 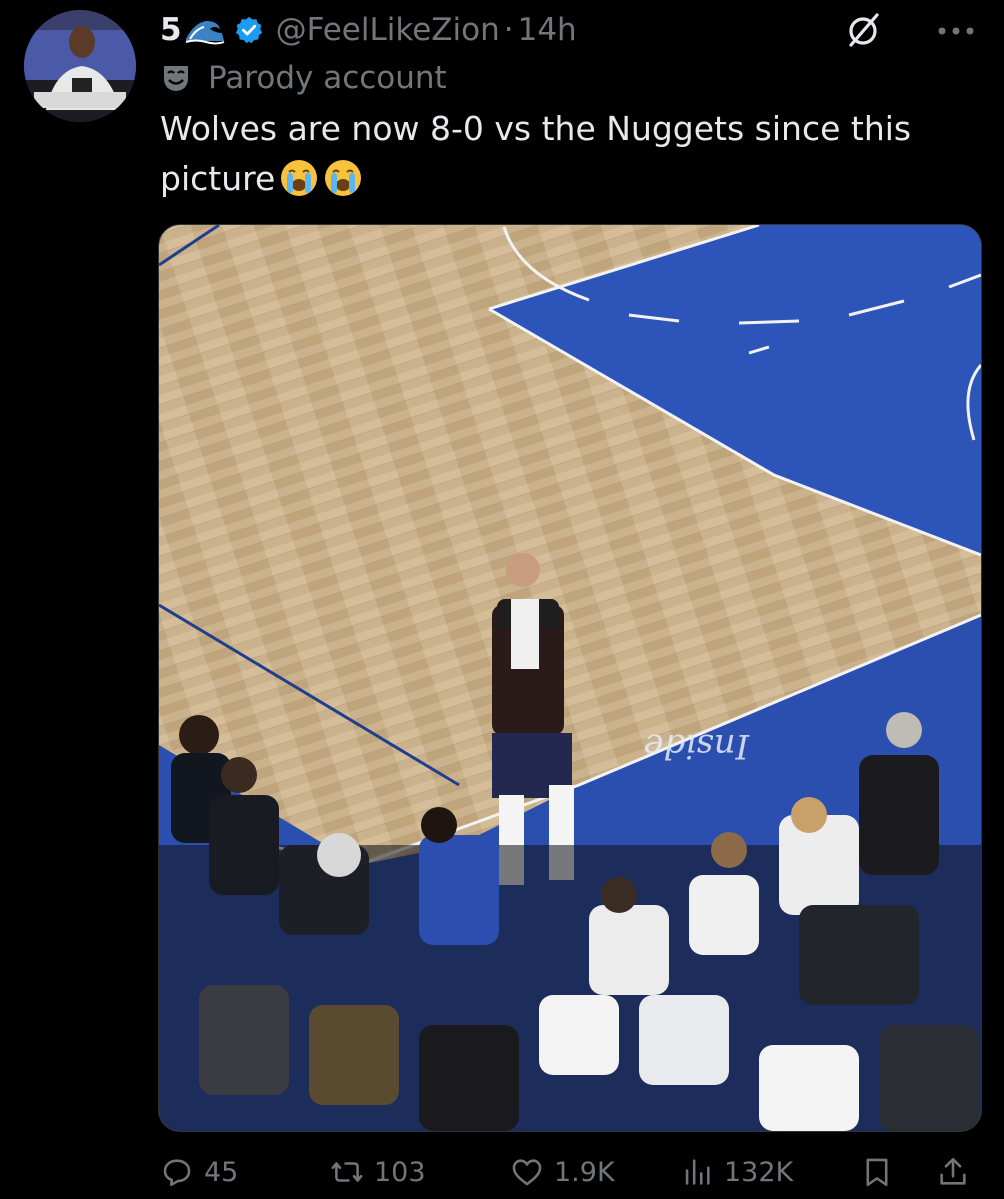 I want to click on tweet-header: 5 @FeelLikeZion · 14h, so click(x=570, y=30).